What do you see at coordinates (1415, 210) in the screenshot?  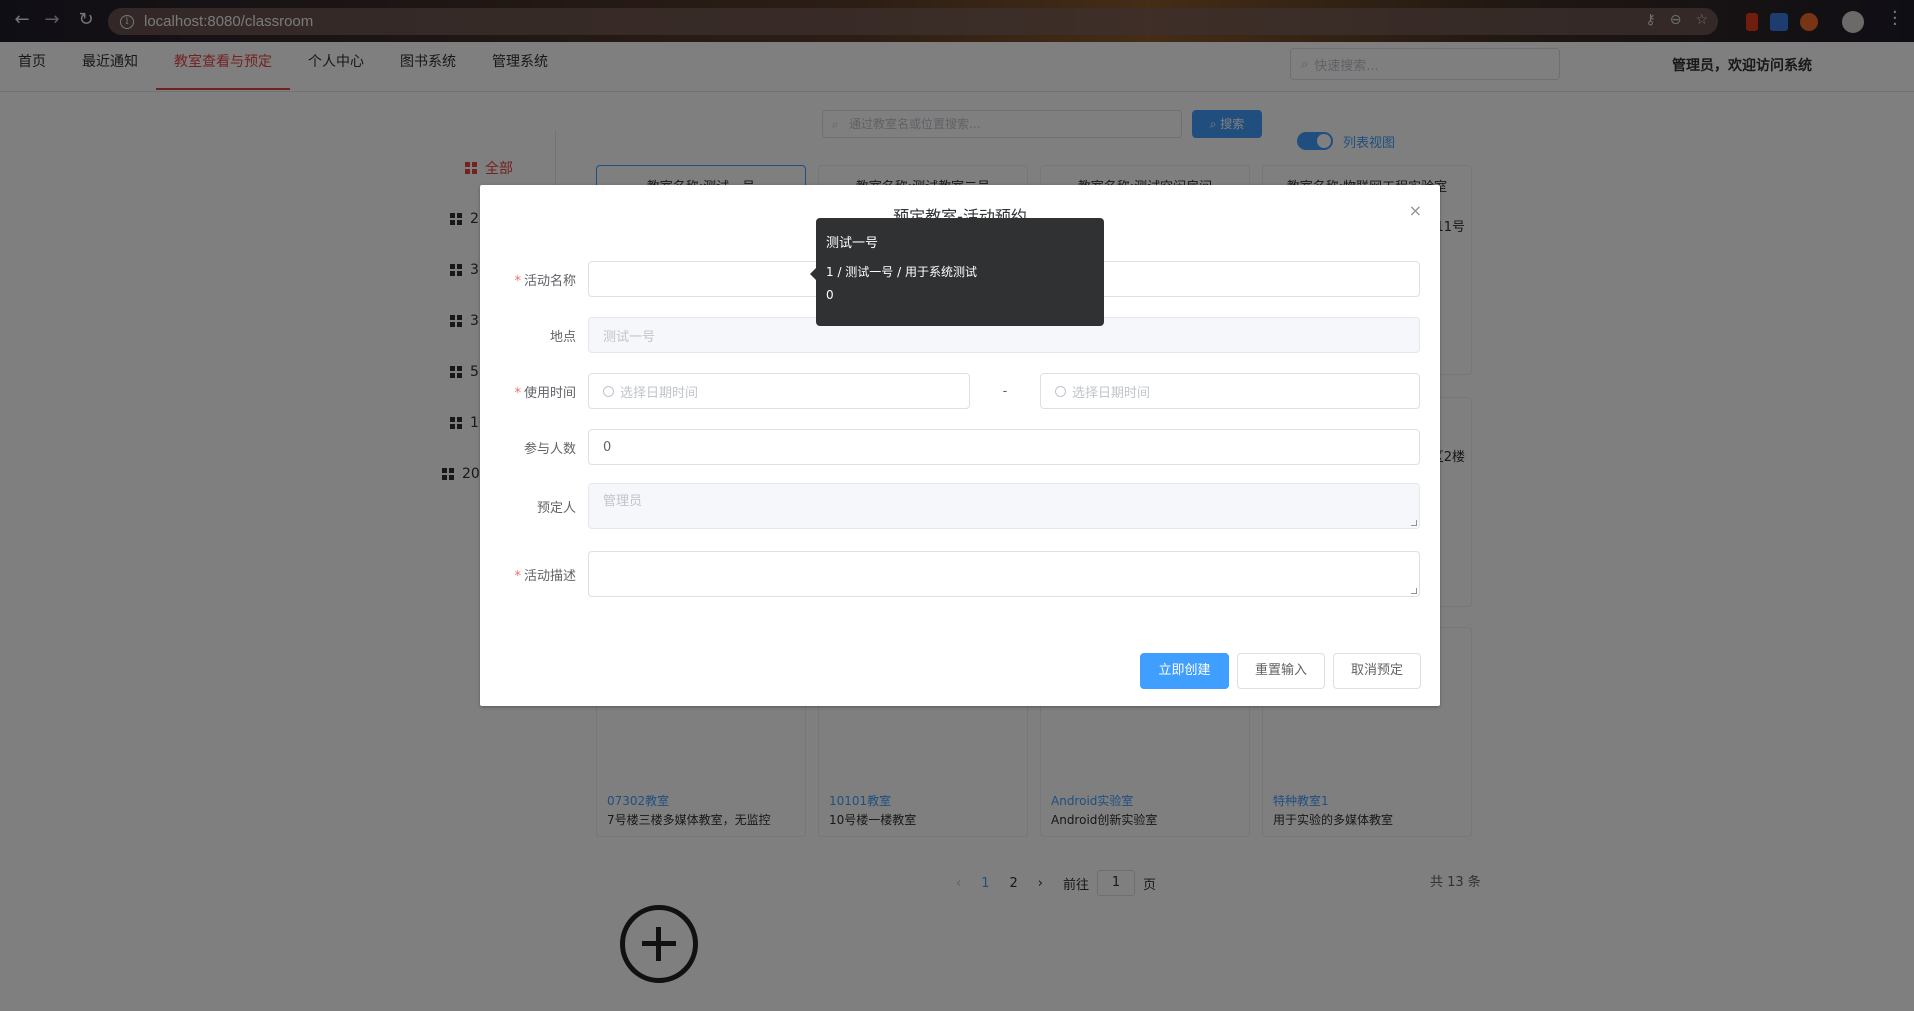 I see `close-icon: ×` at bounding box center [1415, 210].